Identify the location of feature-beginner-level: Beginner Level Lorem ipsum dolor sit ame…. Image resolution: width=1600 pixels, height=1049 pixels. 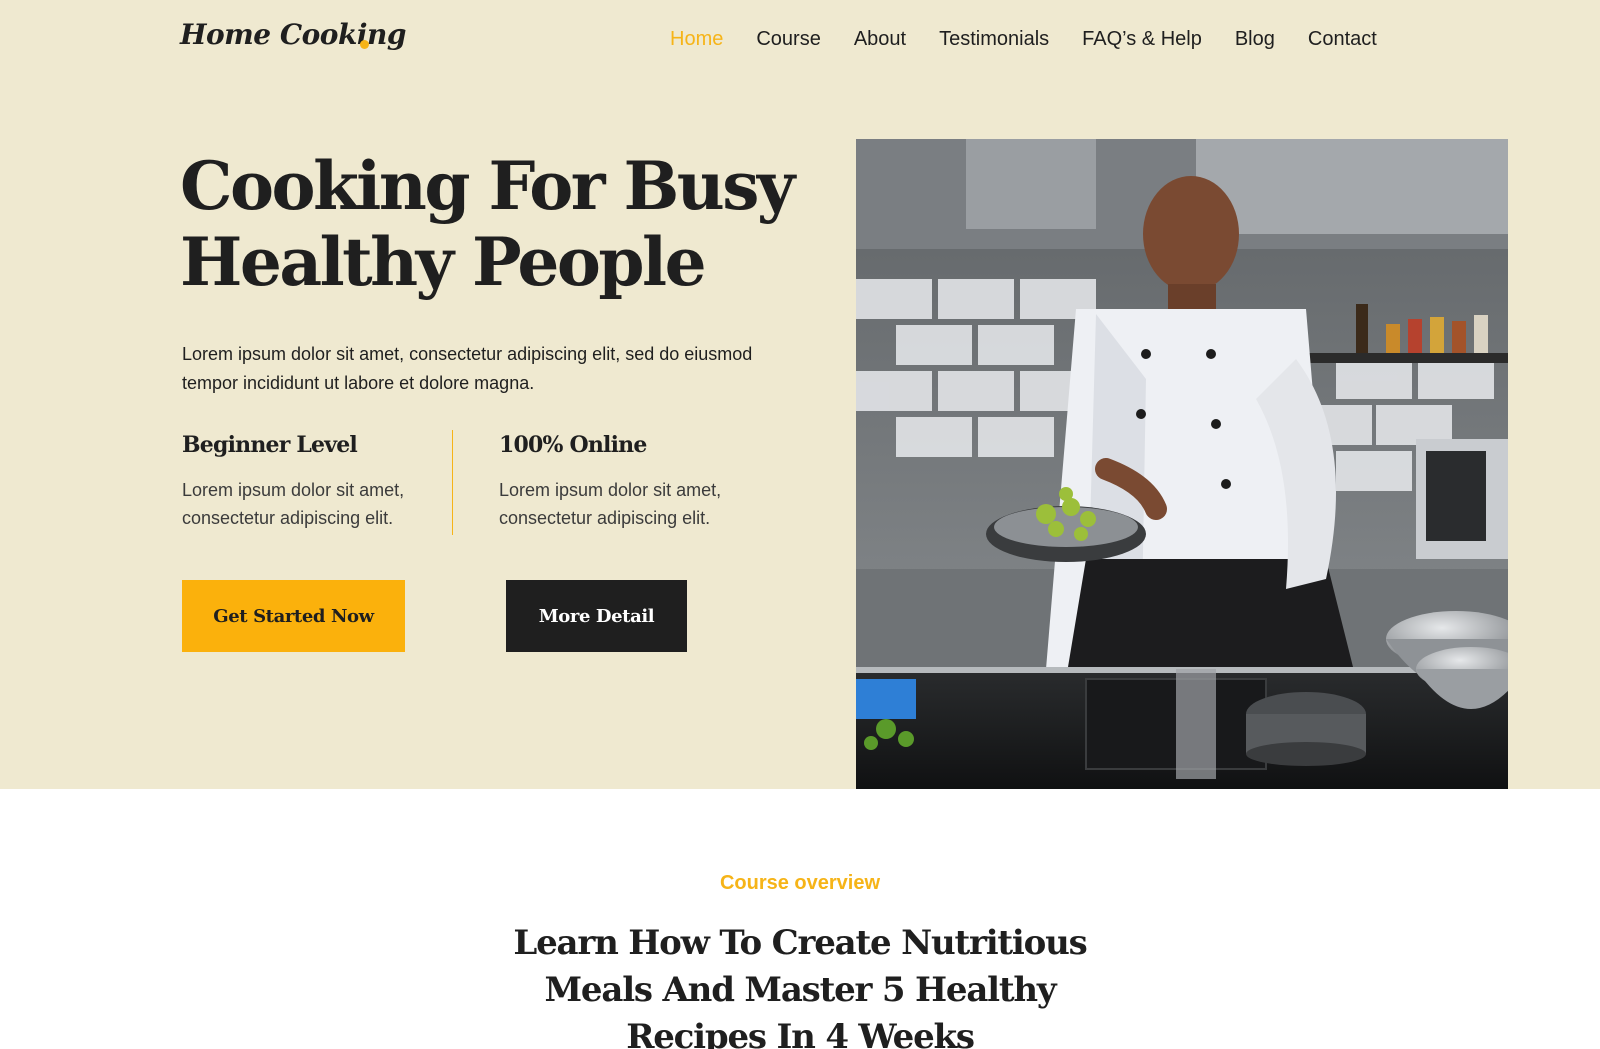
(307, 482).